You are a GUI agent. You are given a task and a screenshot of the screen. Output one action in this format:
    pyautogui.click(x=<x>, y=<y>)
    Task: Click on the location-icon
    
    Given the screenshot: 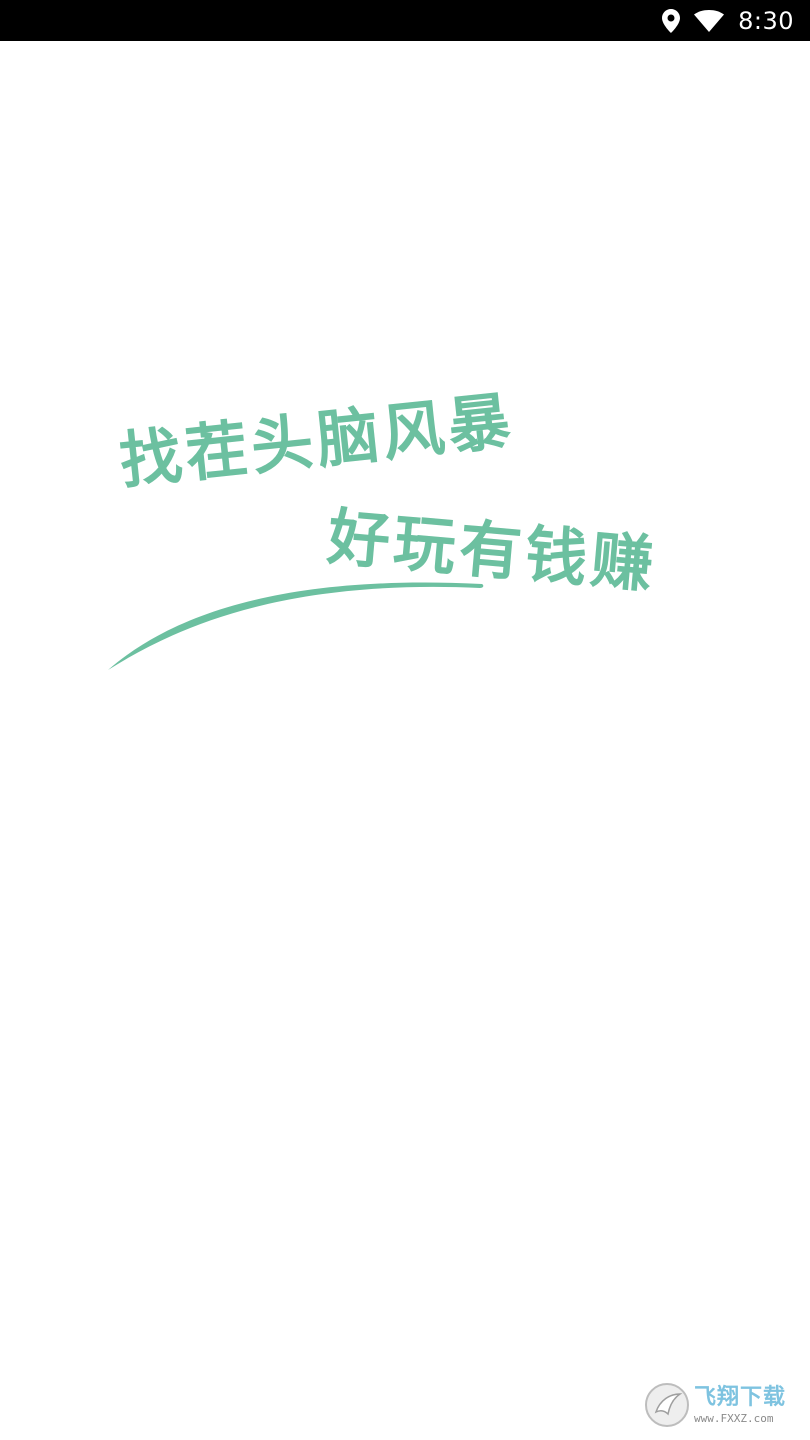 What is the action you would take?
    pyautogui.click(x=671, y=20)
    